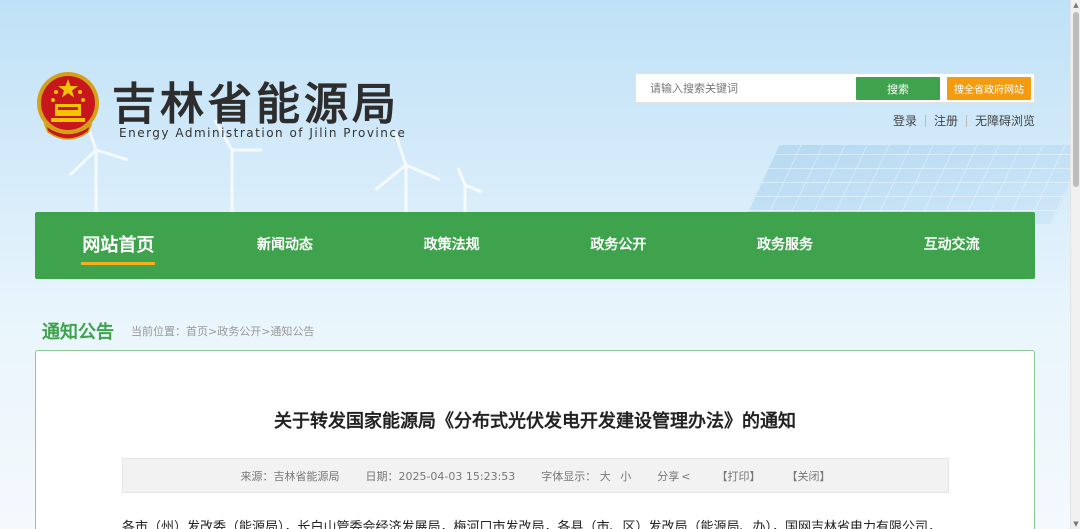 This screenshot has width=1080, height=529. What do you see at coordinates (1076, 99) in the screenshot?
I see `scrollbar-thumb` at bounding box center [1076, 99].